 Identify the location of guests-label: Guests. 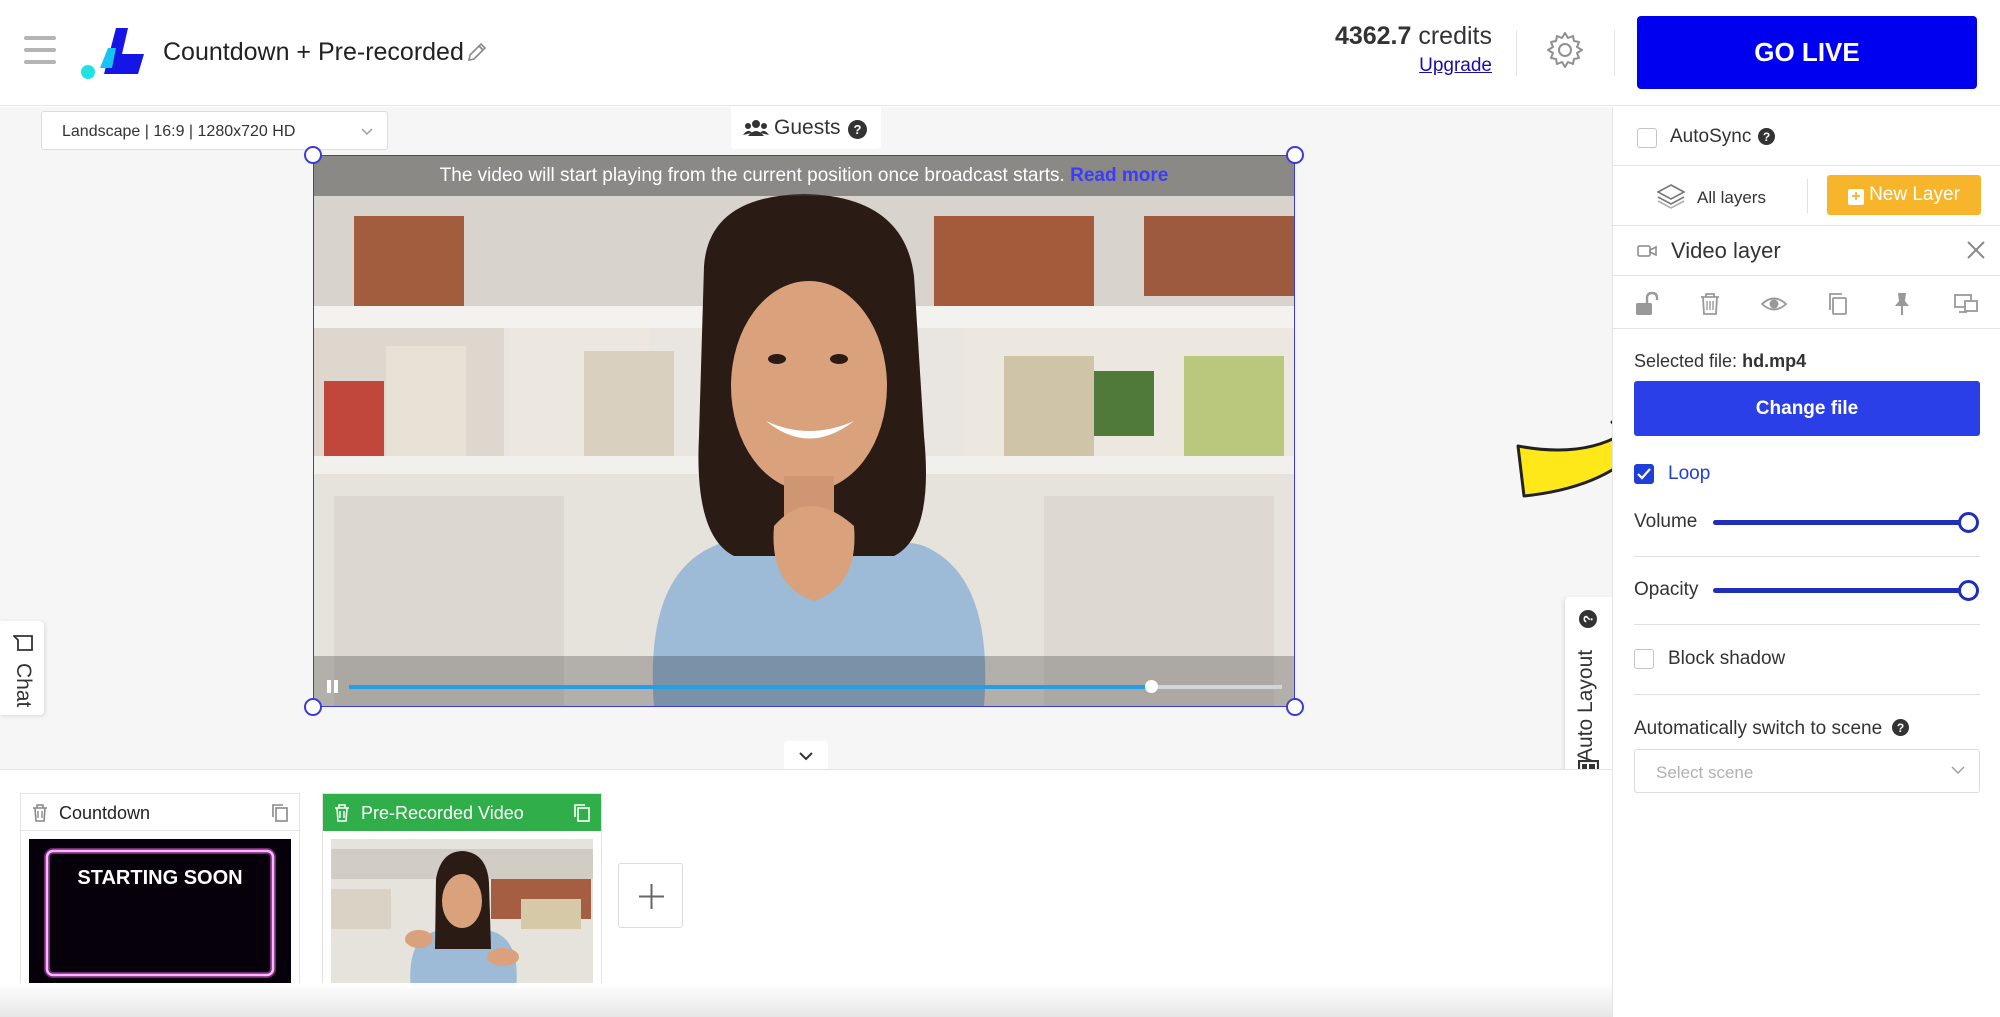
(807, 127).